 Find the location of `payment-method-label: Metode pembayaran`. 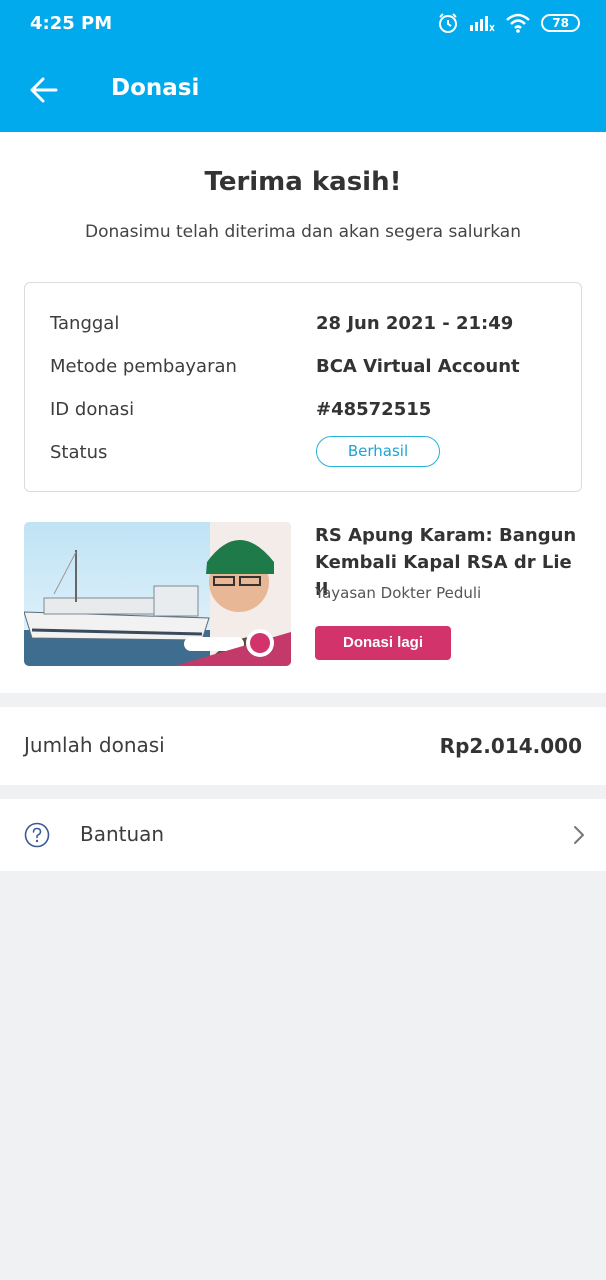

payment-method-label: Metode pembayaran is located at coordinates (143, 366).